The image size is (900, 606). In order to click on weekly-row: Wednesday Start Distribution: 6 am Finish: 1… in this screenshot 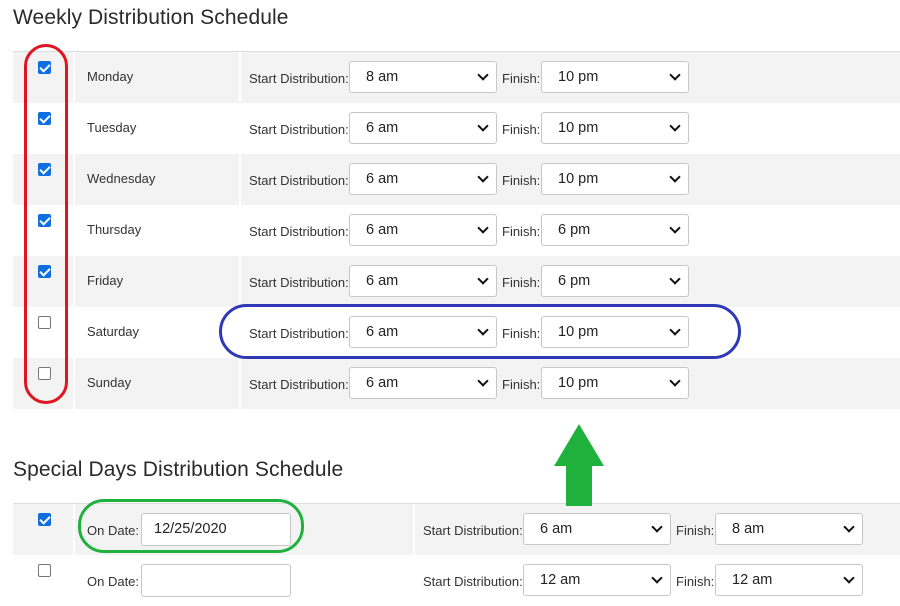, I will do `click(456, 179)`.